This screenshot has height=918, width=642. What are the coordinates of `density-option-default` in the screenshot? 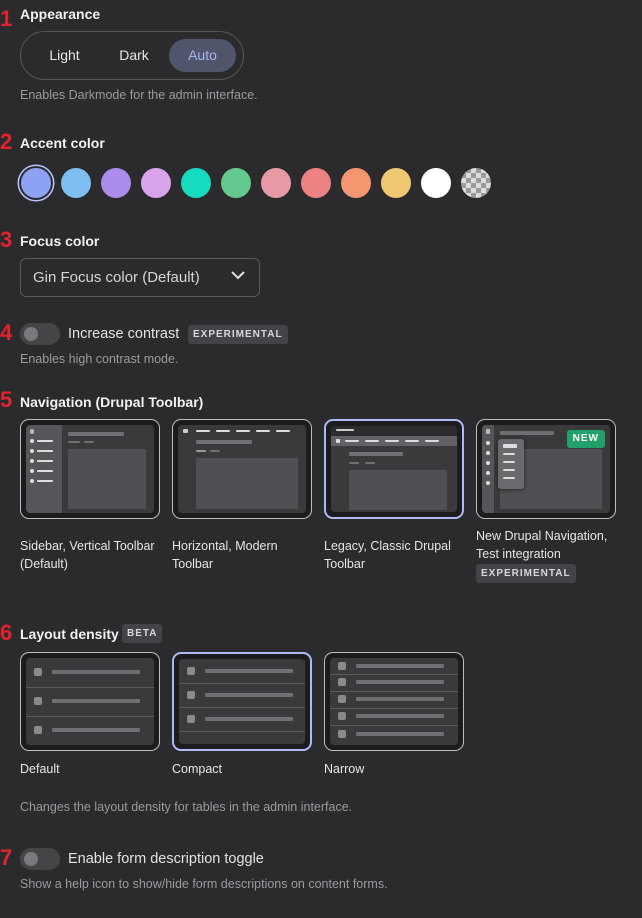 It's located at (90, 701).